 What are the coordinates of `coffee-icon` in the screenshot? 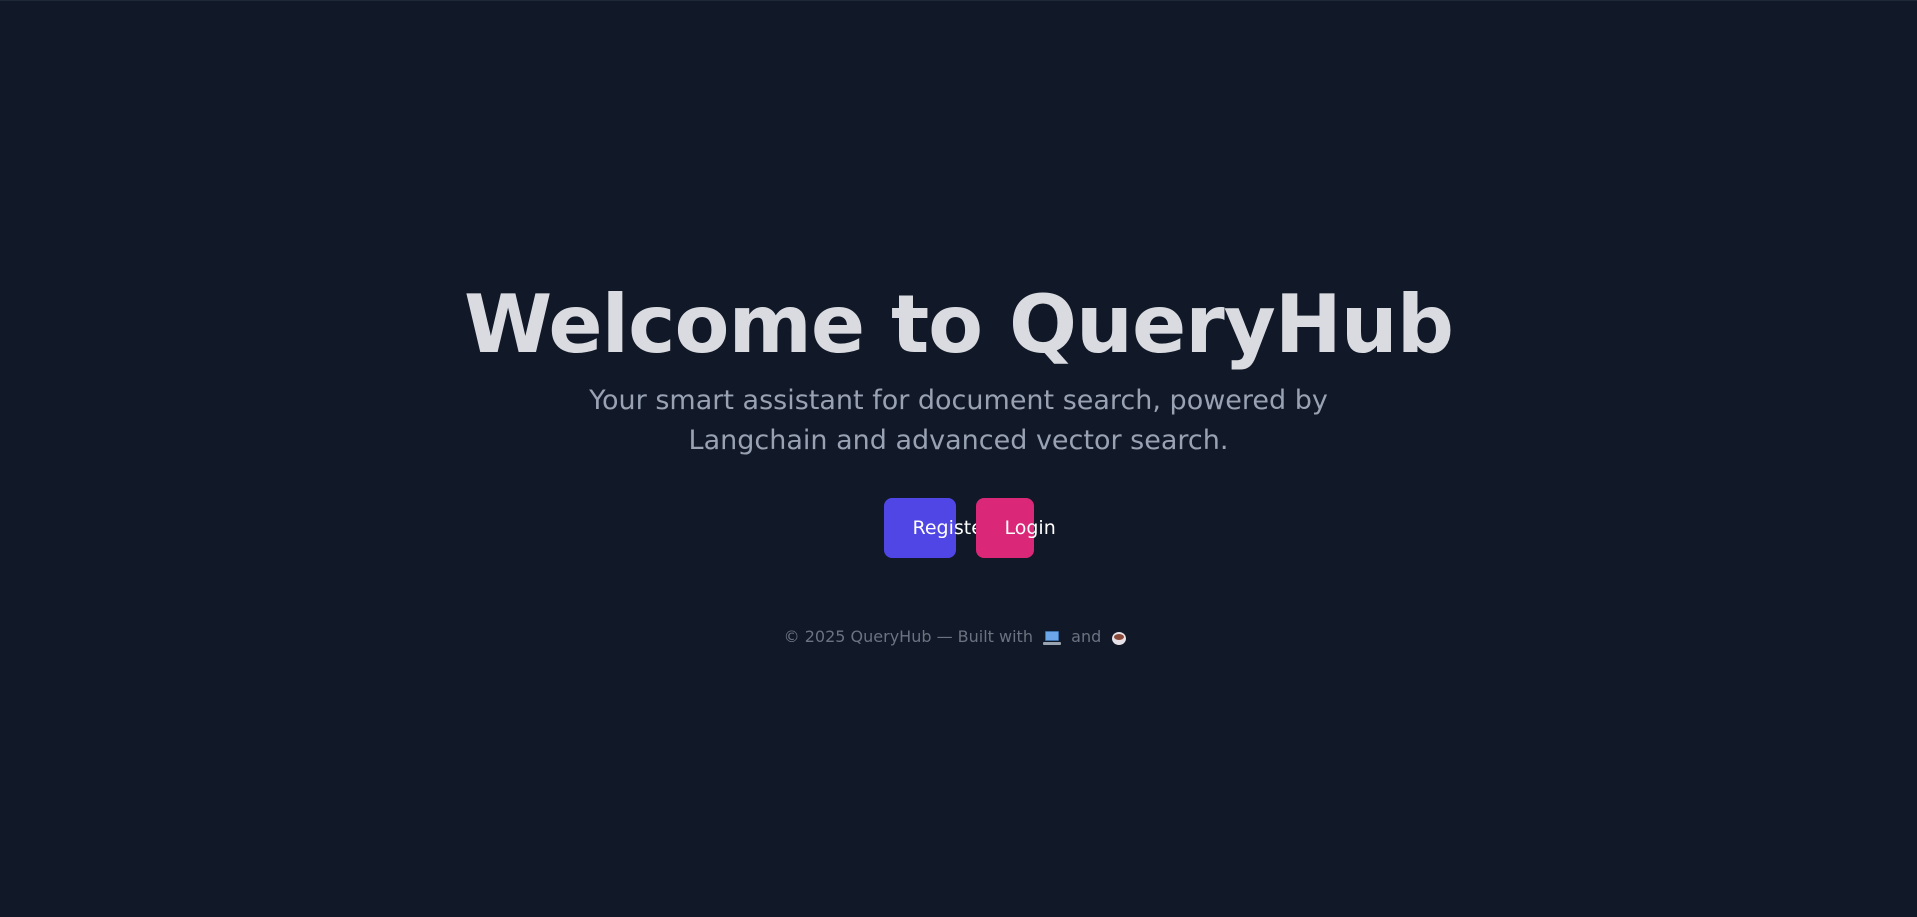 It's located at (1119, 637).